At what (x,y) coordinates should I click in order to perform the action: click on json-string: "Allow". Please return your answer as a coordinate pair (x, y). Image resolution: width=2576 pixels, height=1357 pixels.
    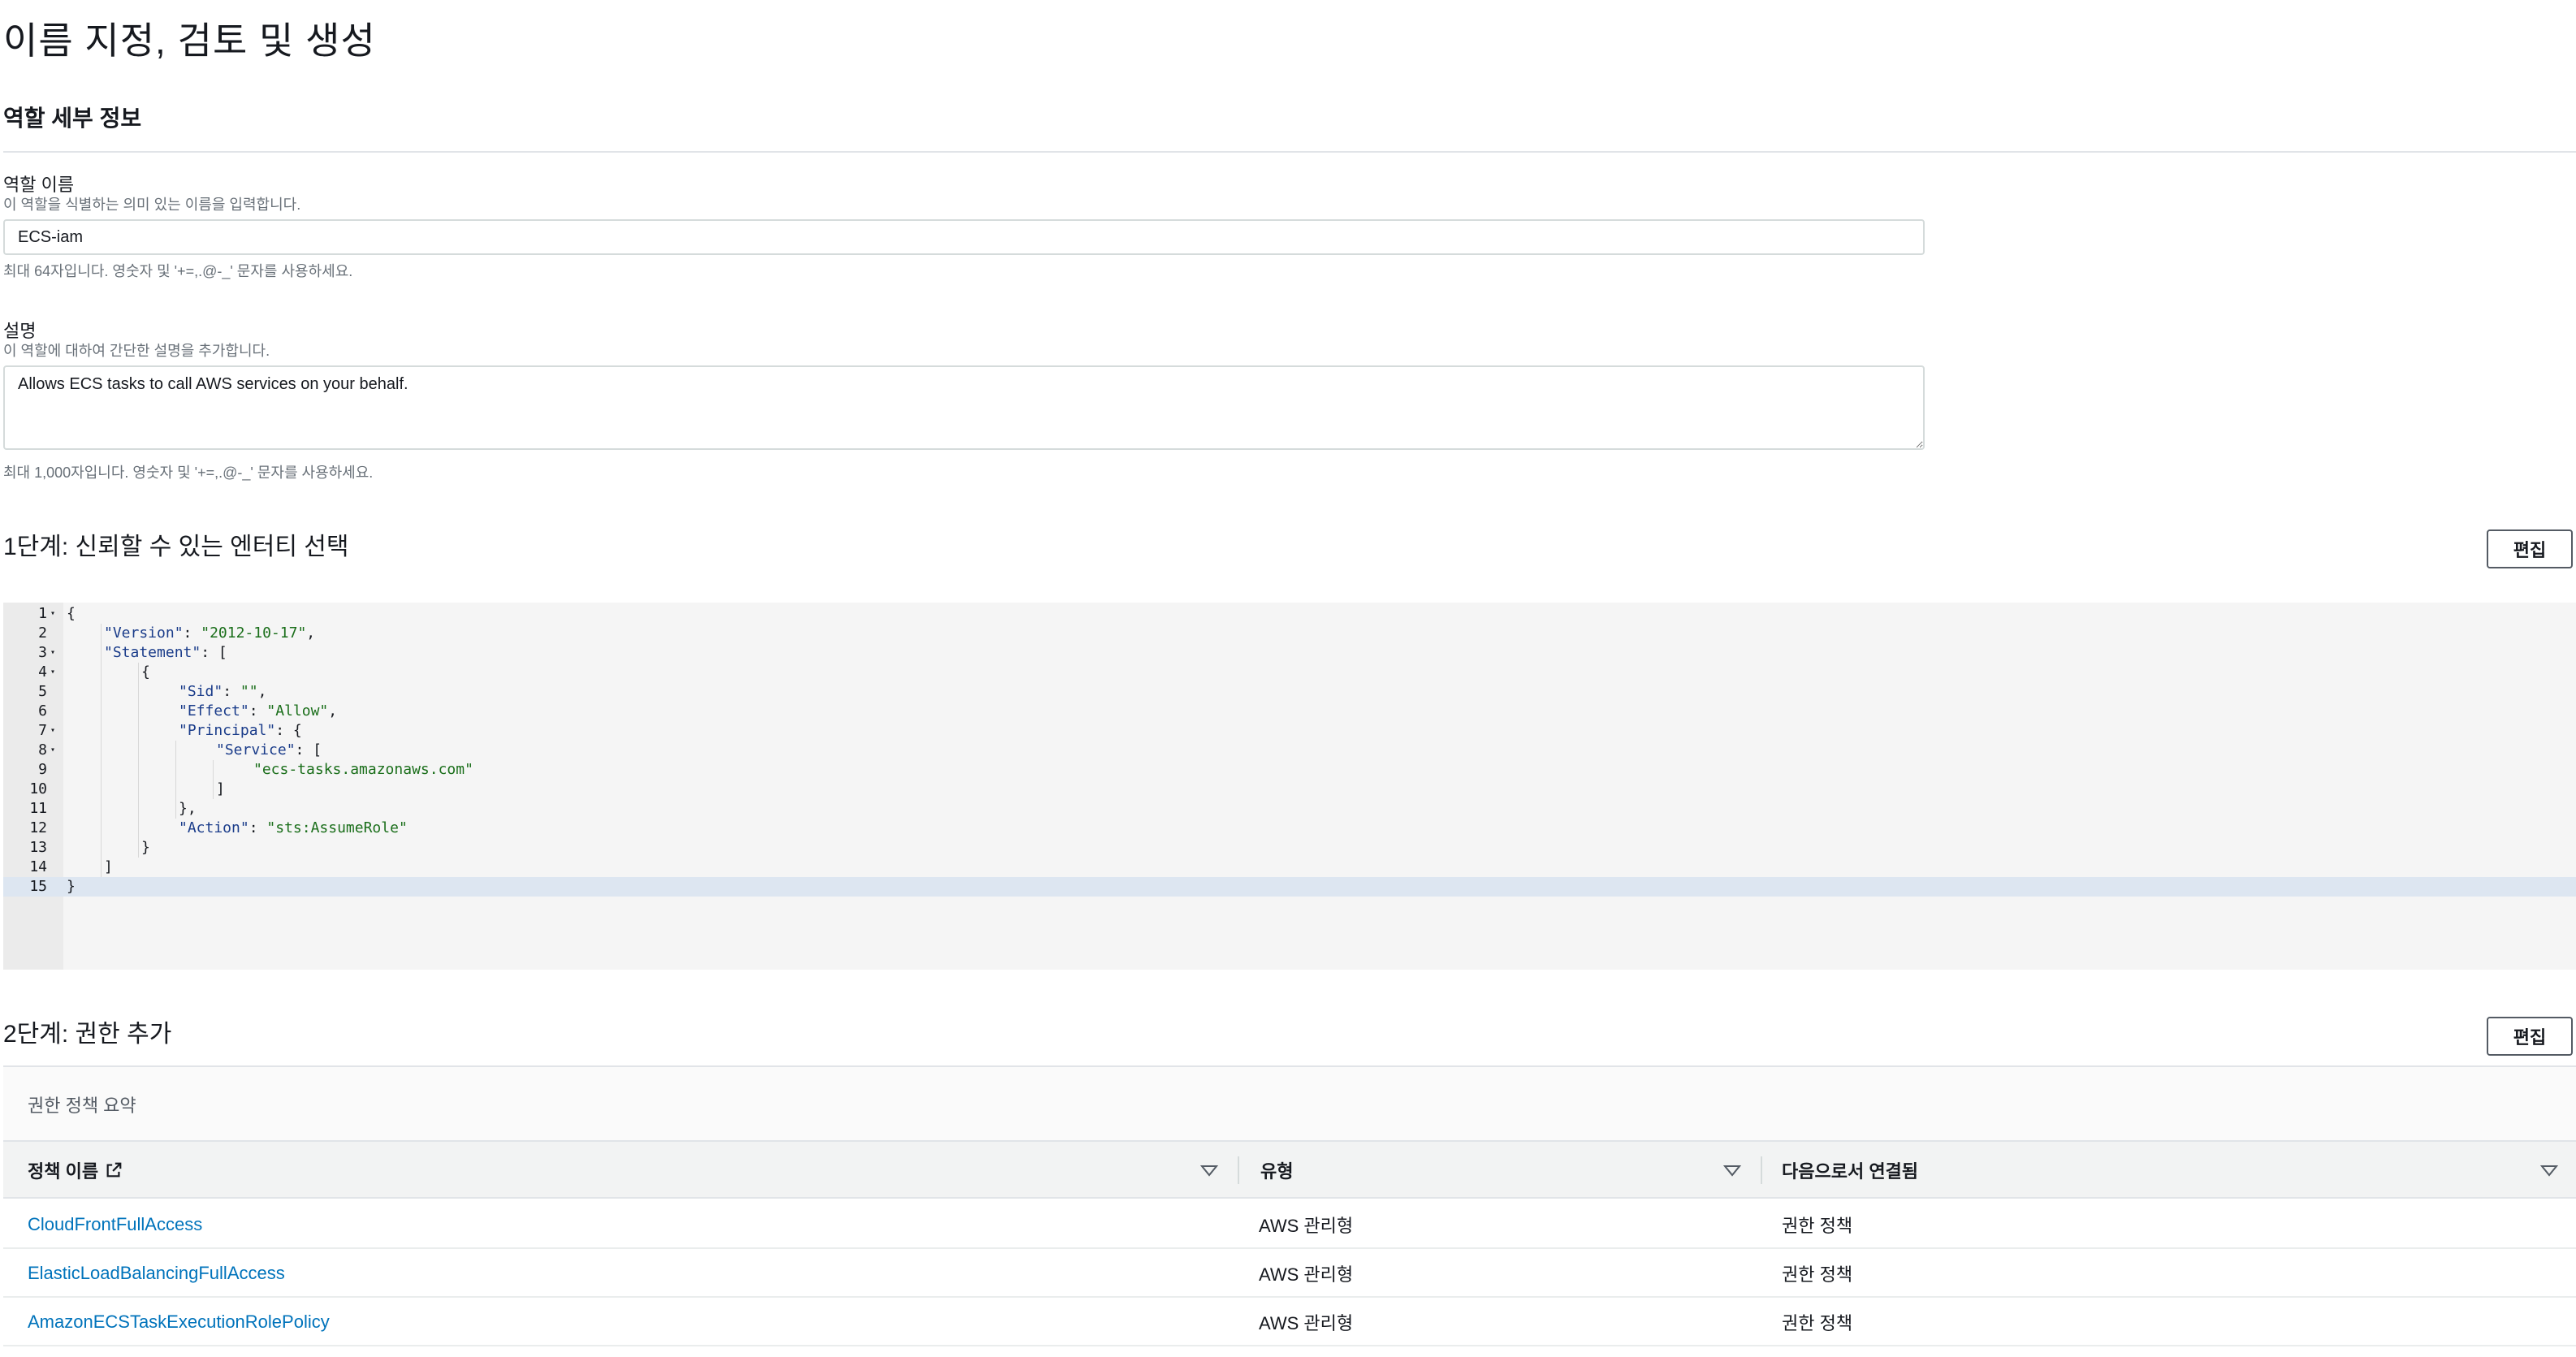
    Looking at the image, I should click on (297, 711).